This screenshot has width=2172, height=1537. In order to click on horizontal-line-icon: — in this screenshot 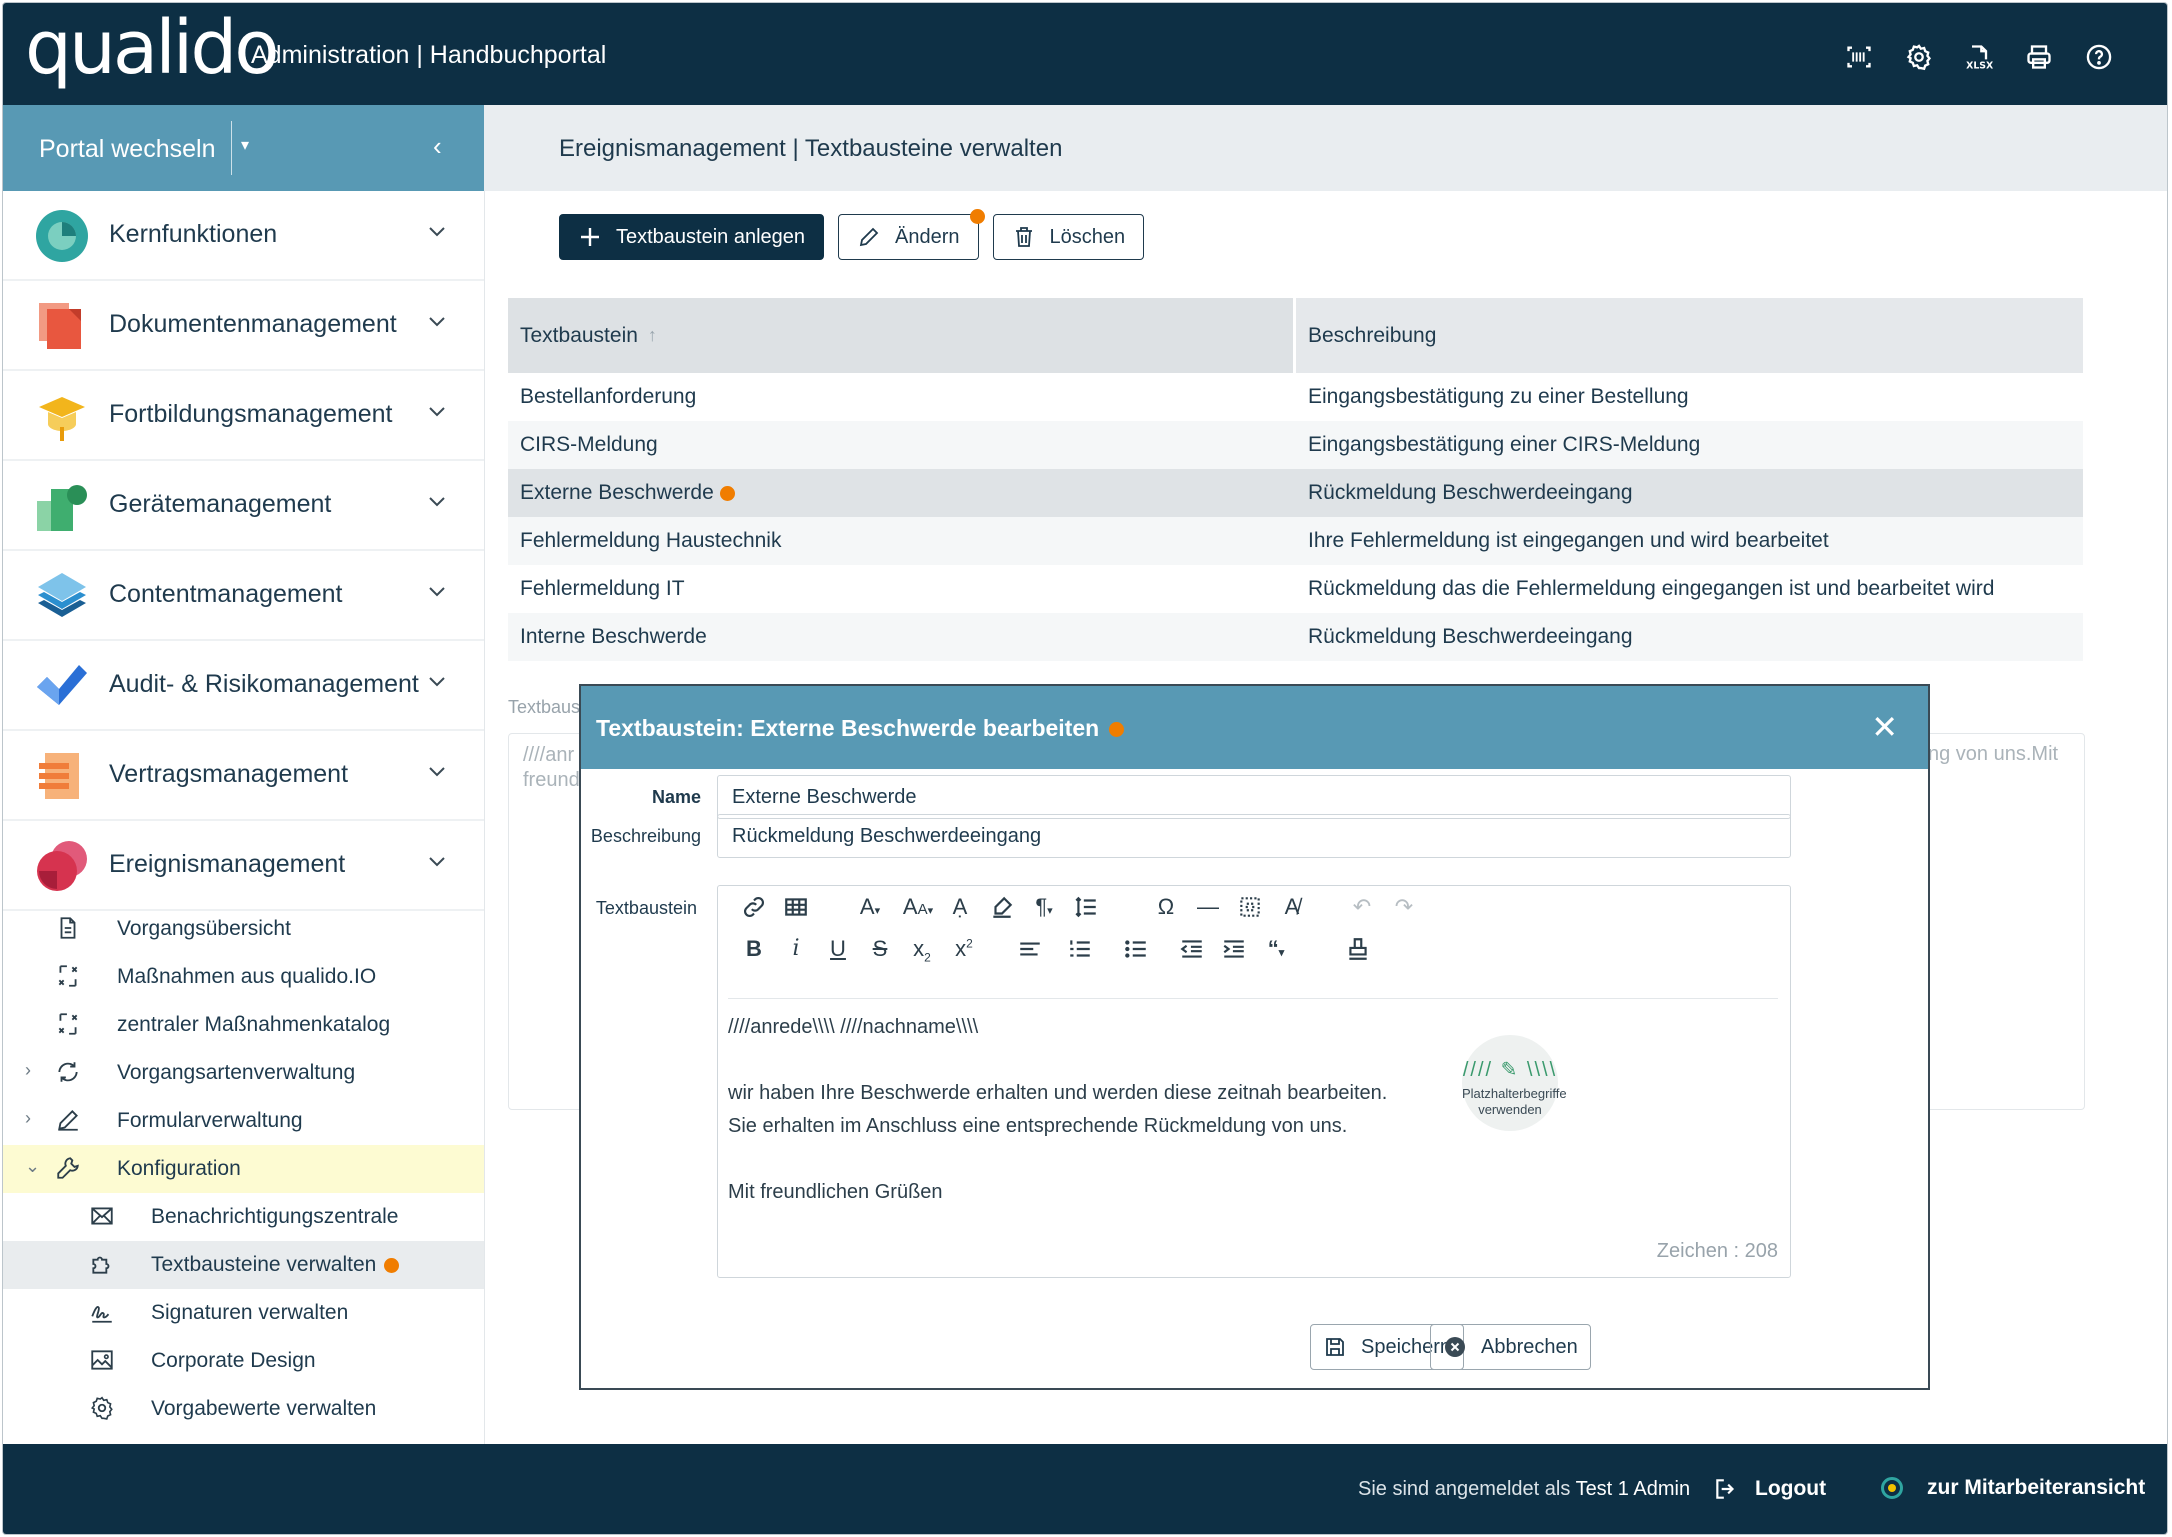, I will do `click(1208, 907)`.